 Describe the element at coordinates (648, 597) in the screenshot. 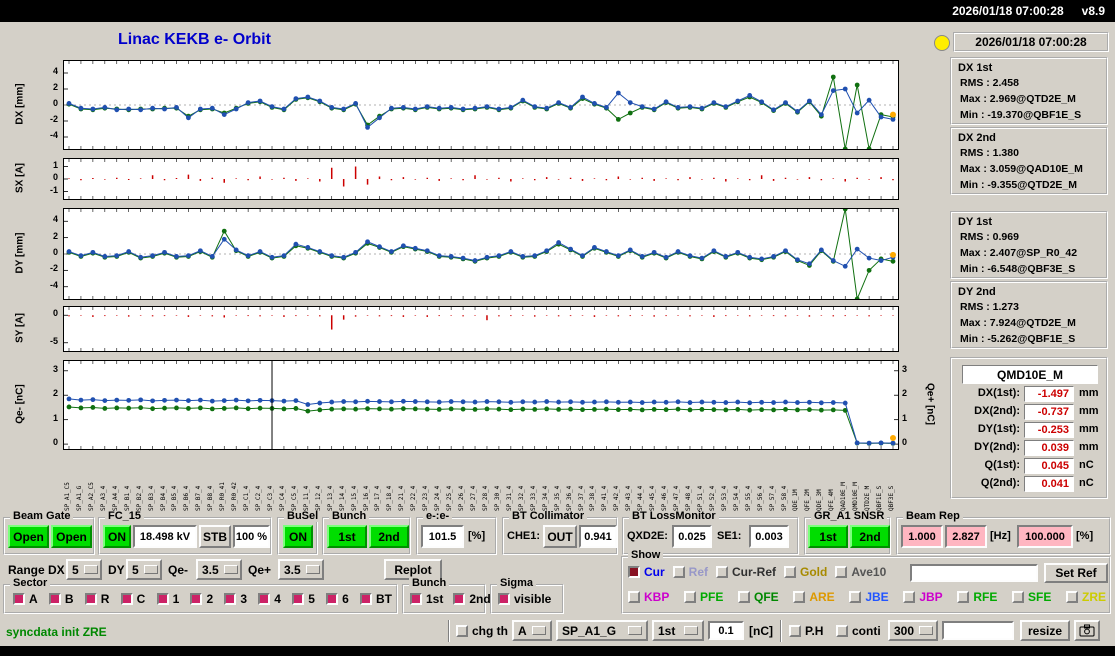

I see `show-row2-kbp-checkbox: KBP` at that location.